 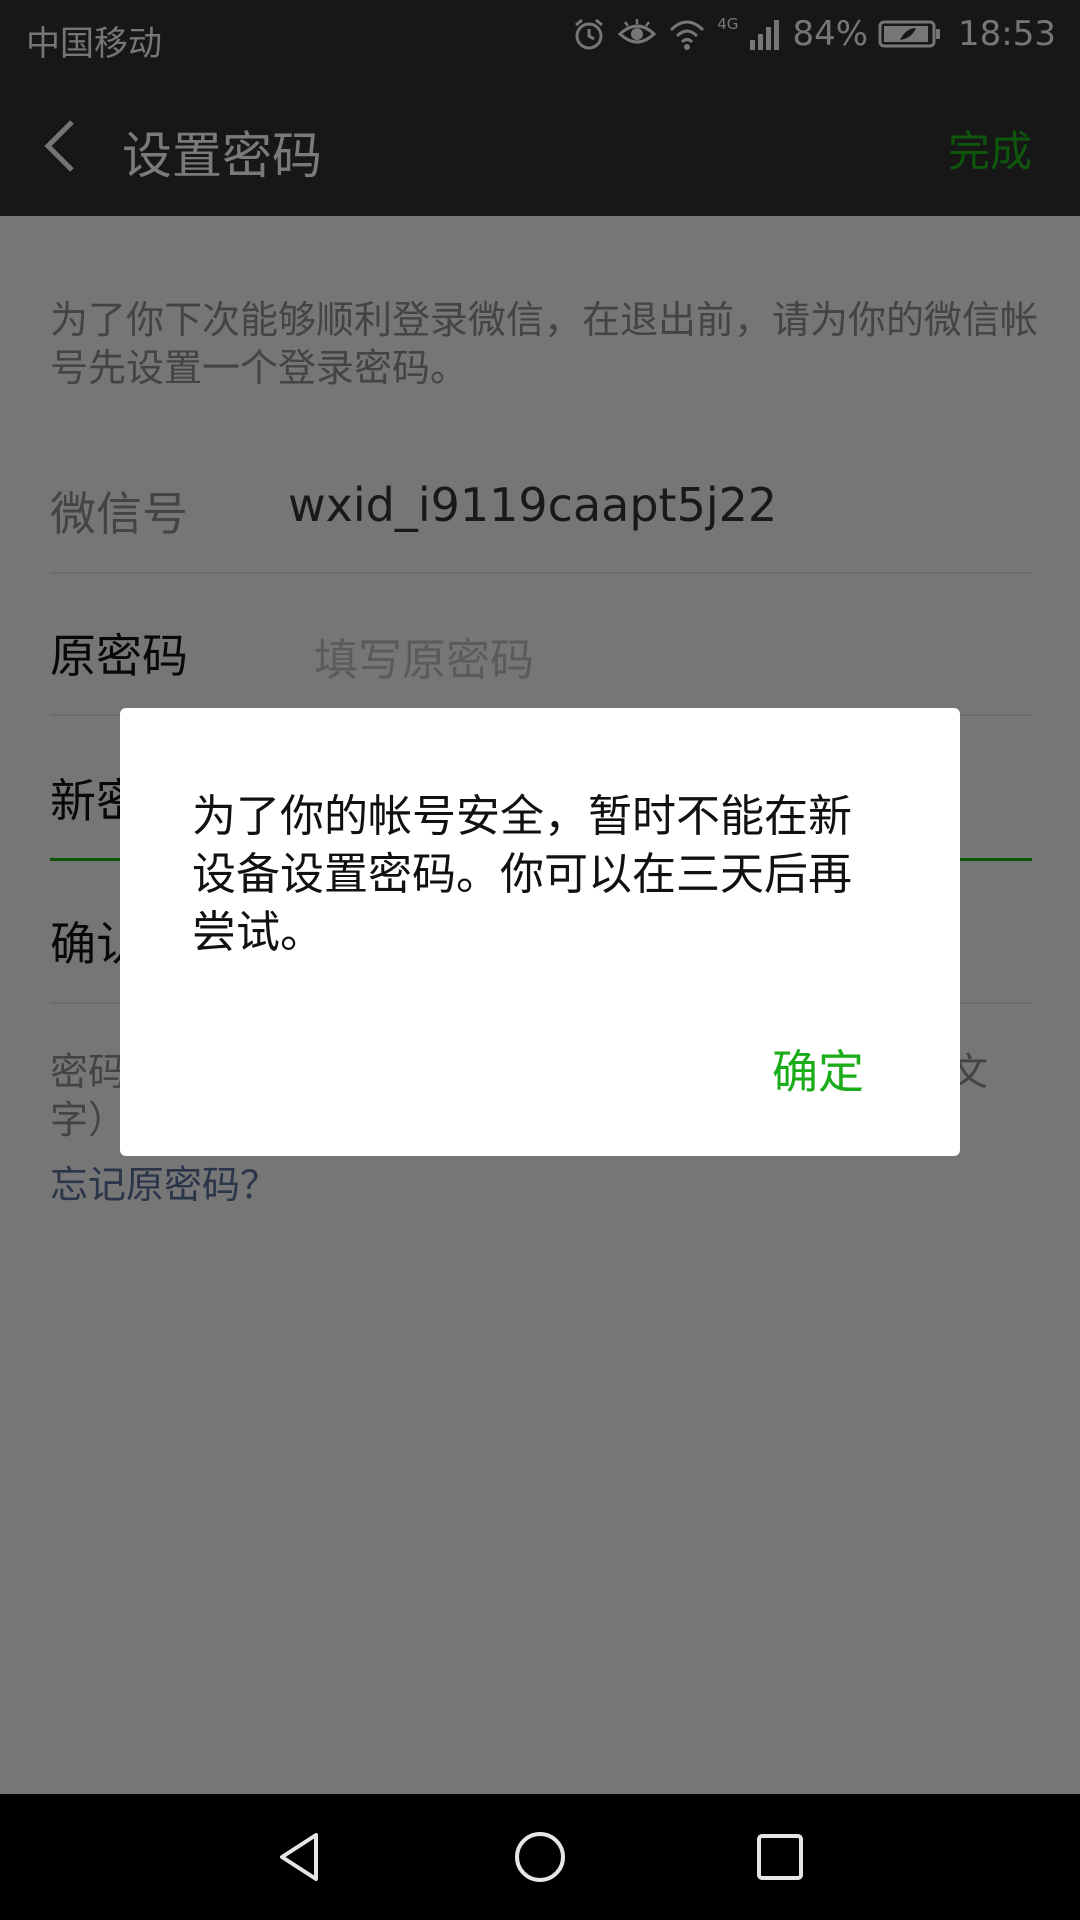 I want to click on system-home-button, so click(x=540, y=1857).